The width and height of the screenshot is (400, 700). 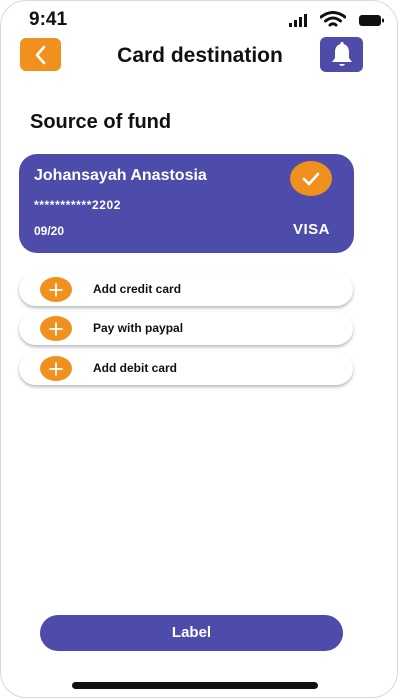 I want to click on cellular-signal-icon, so click(x=298, y=20).